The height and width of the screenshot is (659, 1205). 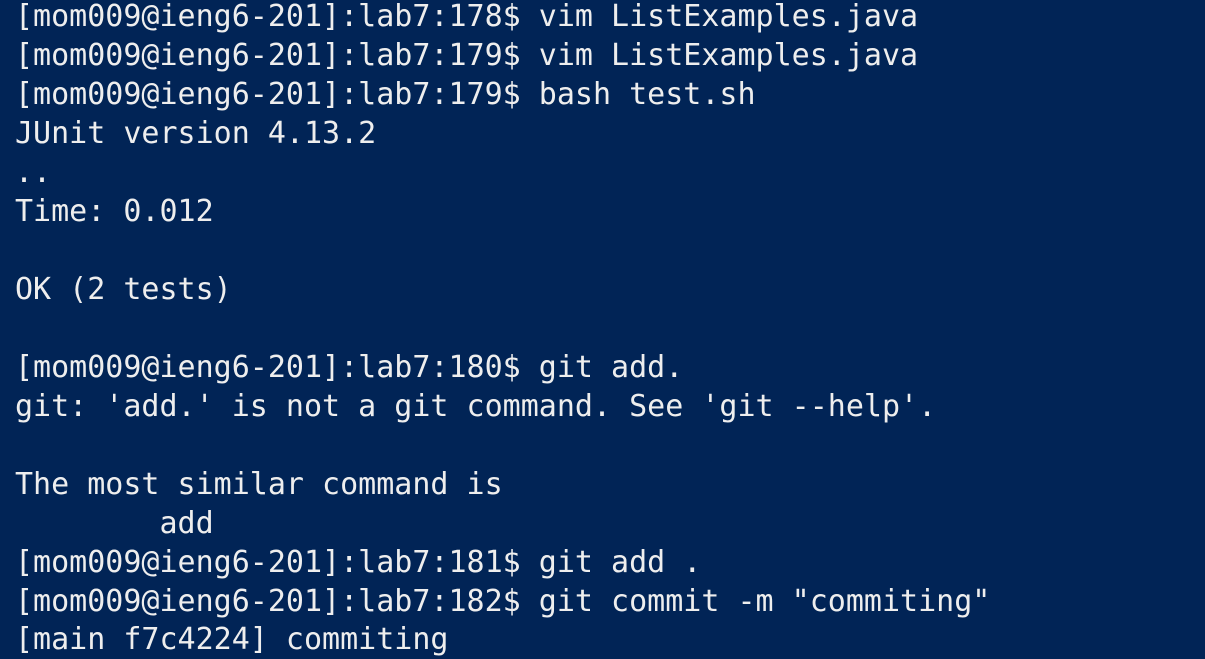 What do you see at coordinates (33, 172) in the screenshot?
I see `terminal-line: ..` at bounding box center [33, 172].